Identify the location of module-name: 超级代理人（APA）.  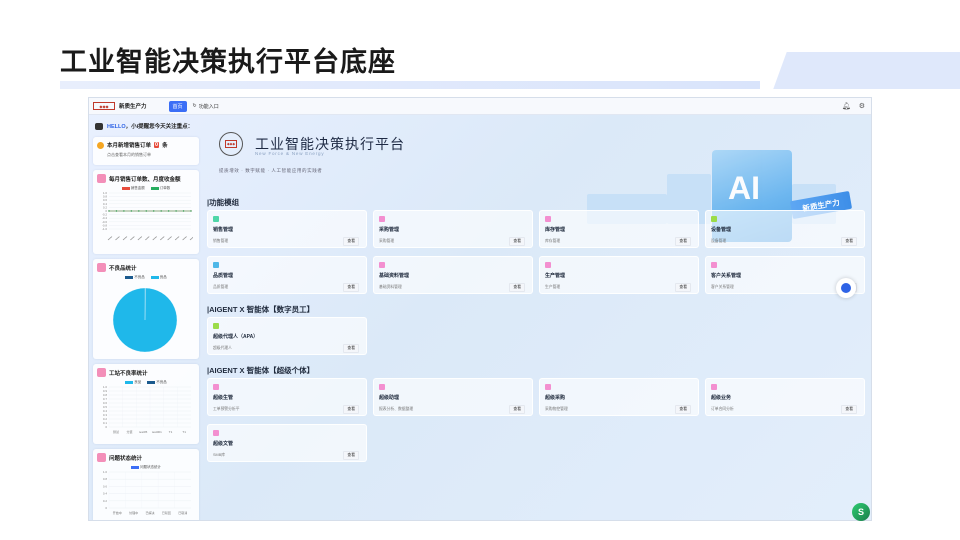
(236, 337).